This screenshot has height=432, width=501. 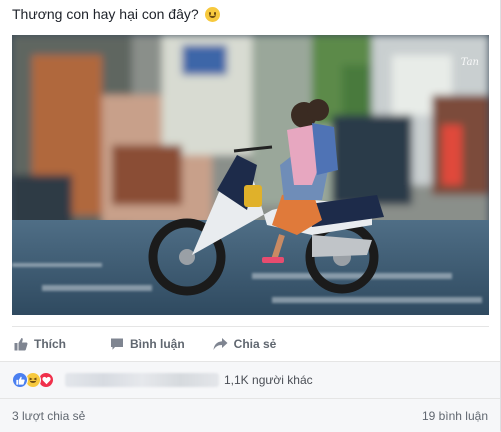 I want to click on post-text: Thương con hay hại con đây?, so click(x=116, y=14).